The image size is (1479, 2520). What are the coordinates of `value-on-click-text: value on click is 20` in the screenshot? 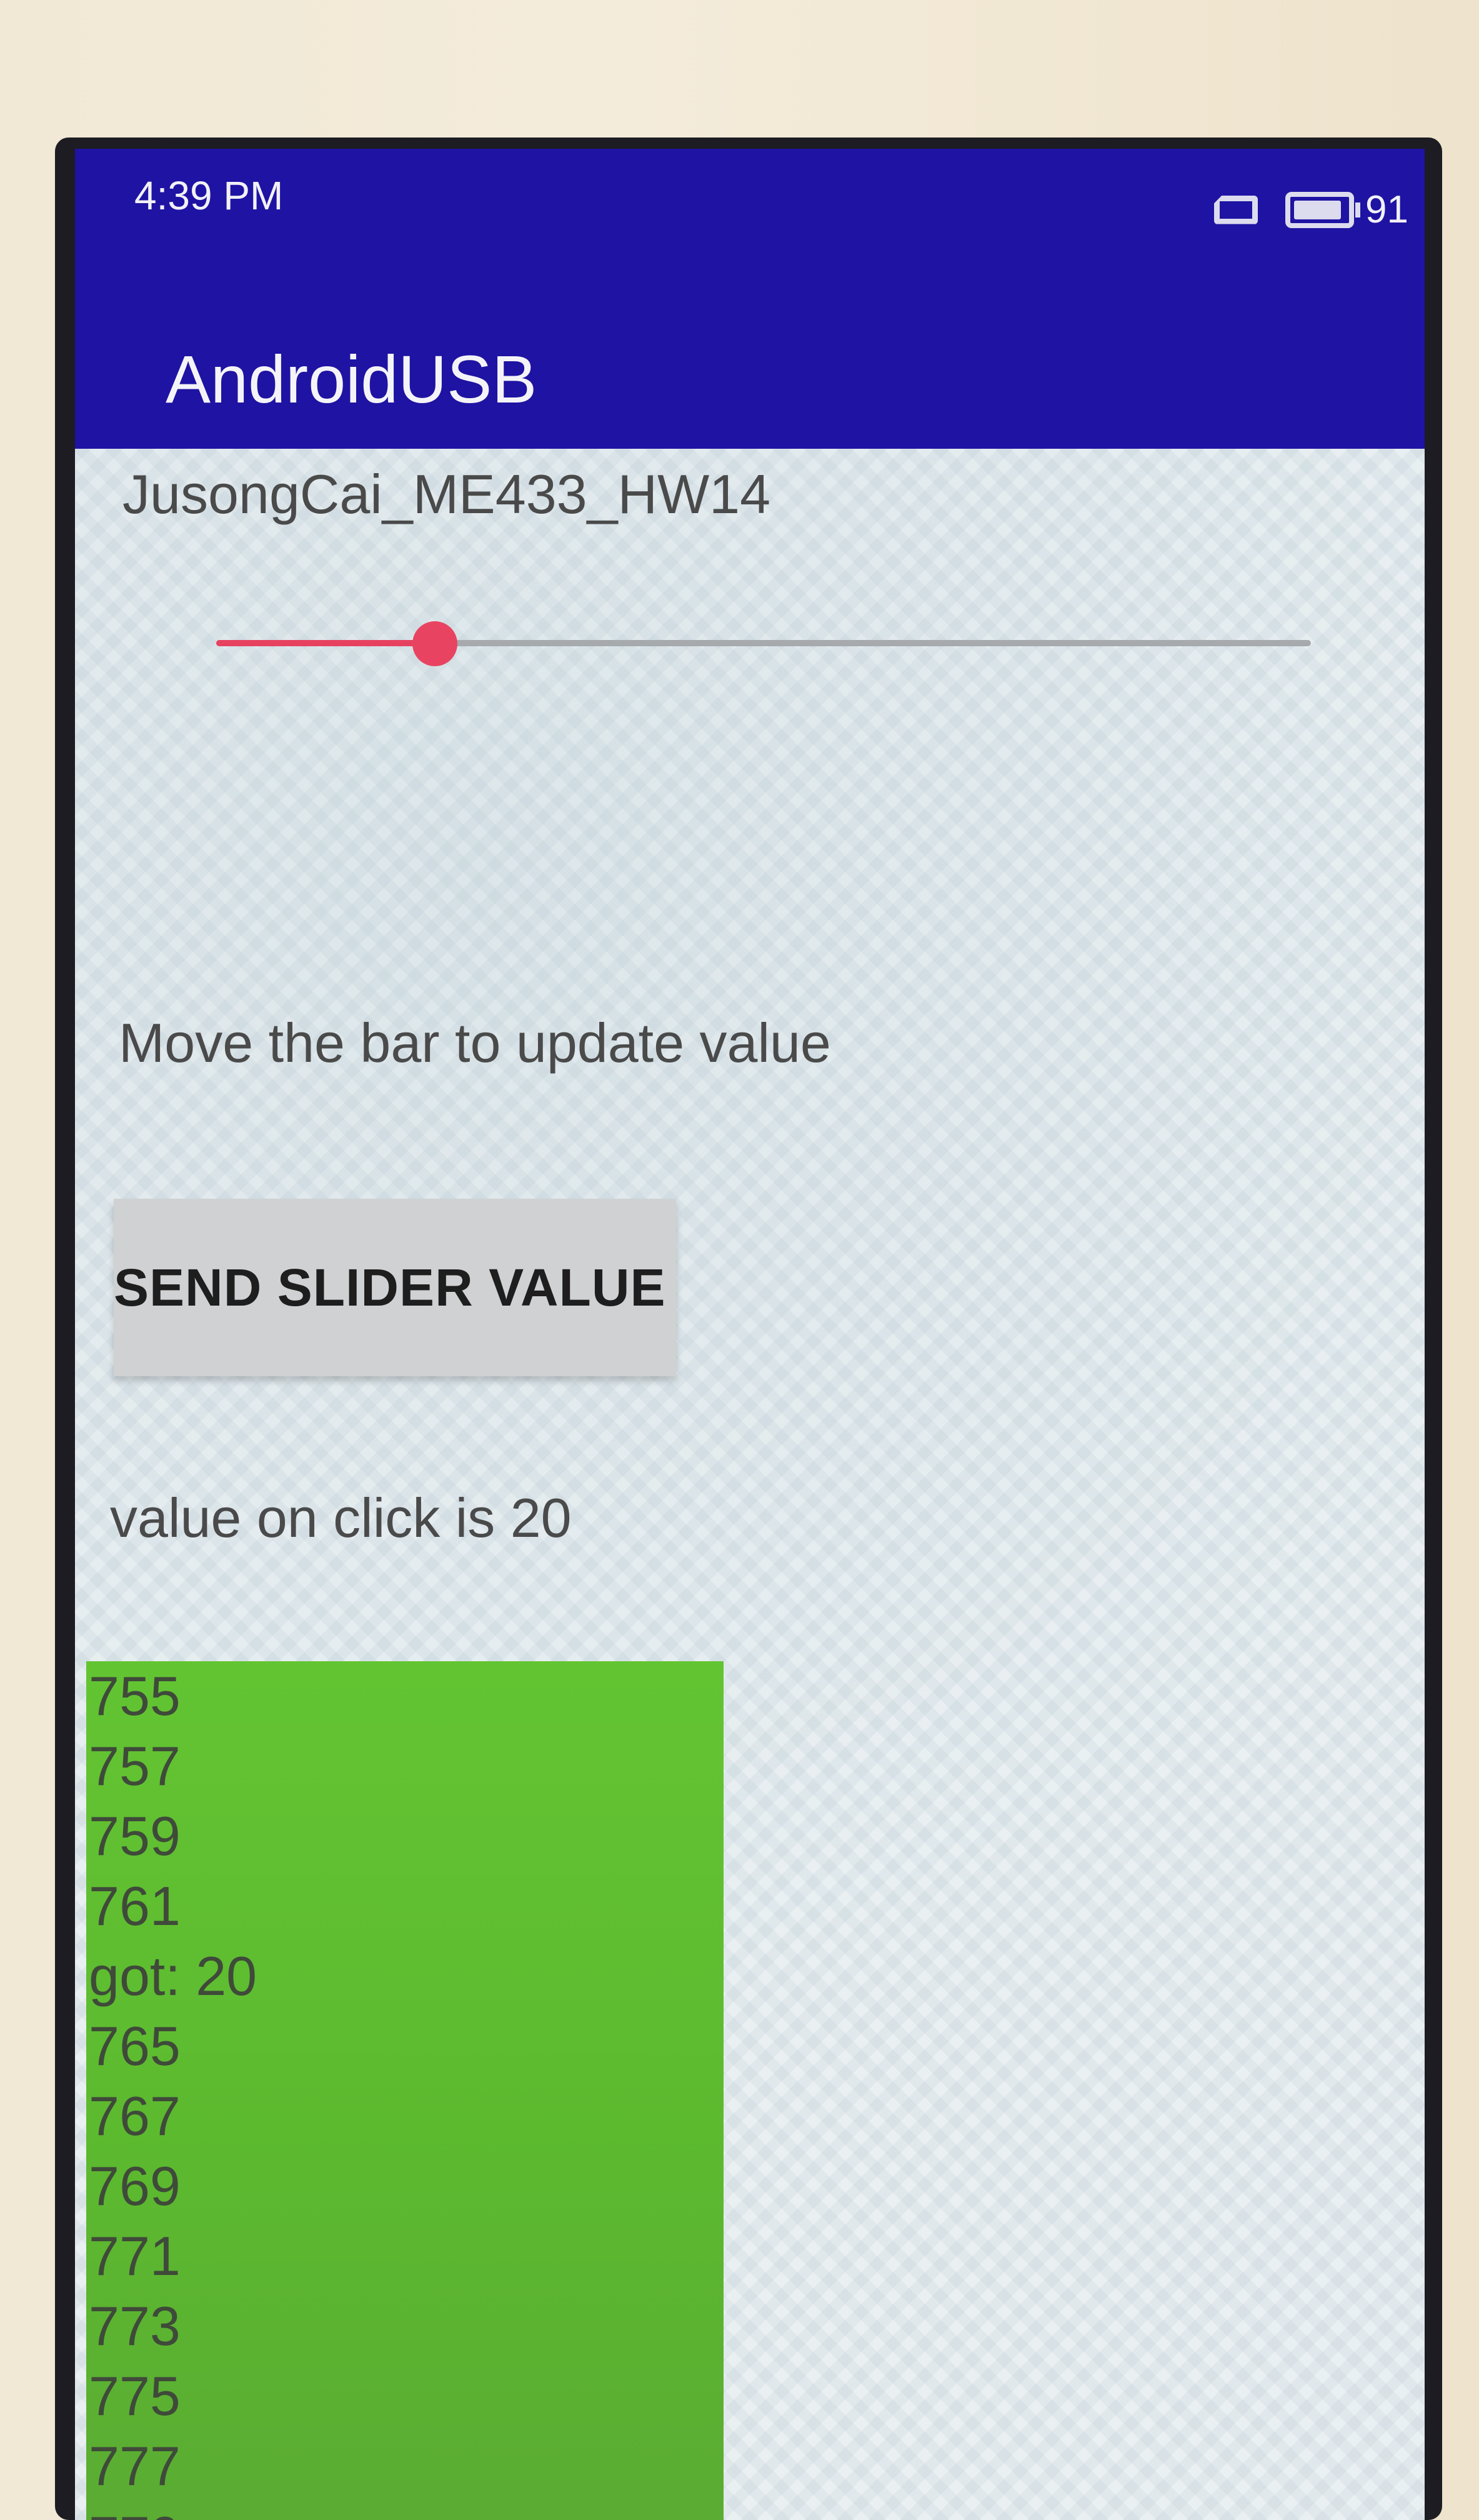 It's located at (341, 1518).